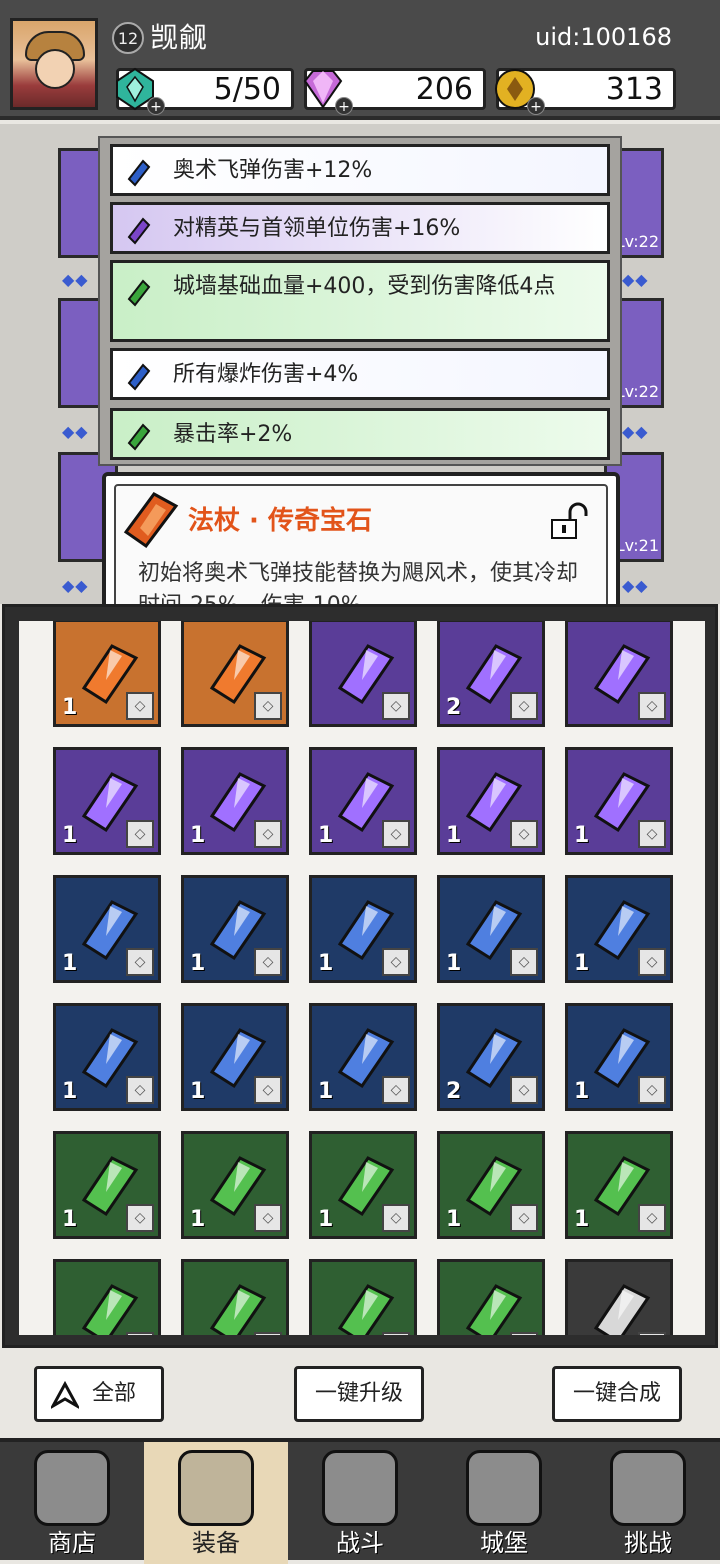 The width and height of the screenshot is (720, 1564). I want to click on triangle-up-icon, so click(65, 1395).